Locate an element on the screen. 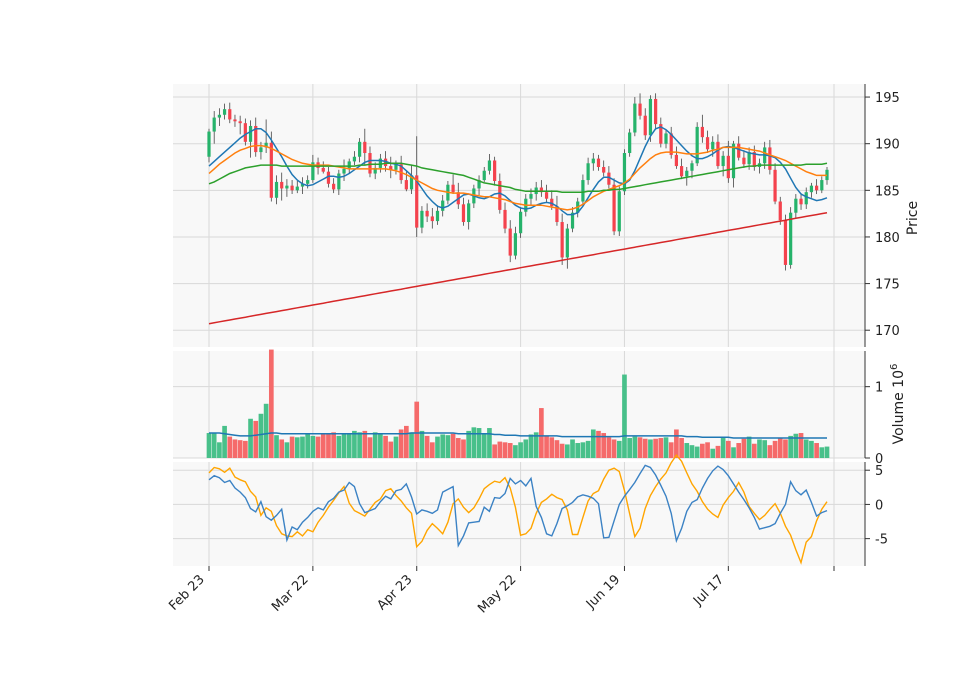 The image size is (960, 694). y-tick-label: 175 is located at coordinates (887, 285).